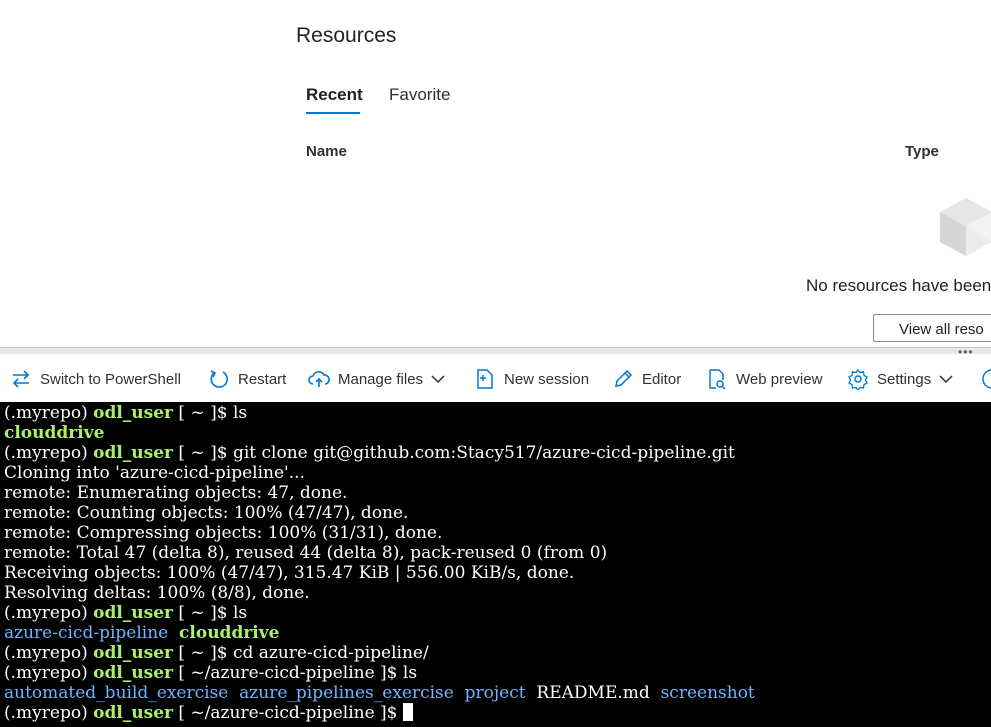  What do you see at coordinates (407, 712) in the screenshot?
I see `terminal-cursor` at bounding box center [407, 712].